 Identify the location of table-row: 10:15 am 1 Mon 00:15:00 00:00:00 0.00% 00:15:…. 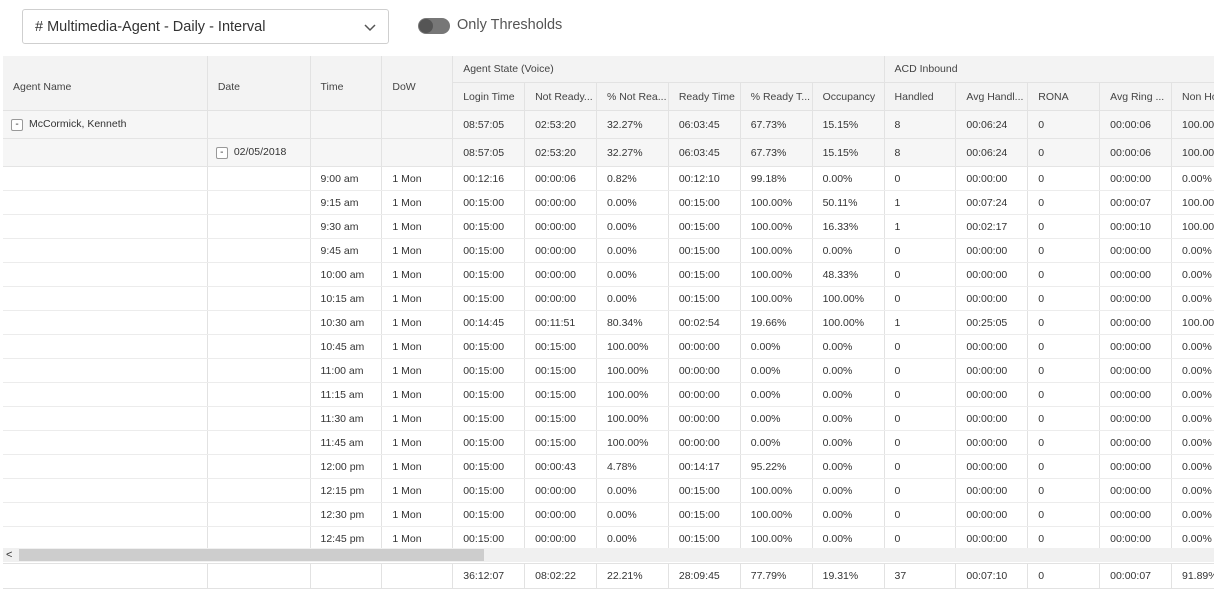
(608, 298).